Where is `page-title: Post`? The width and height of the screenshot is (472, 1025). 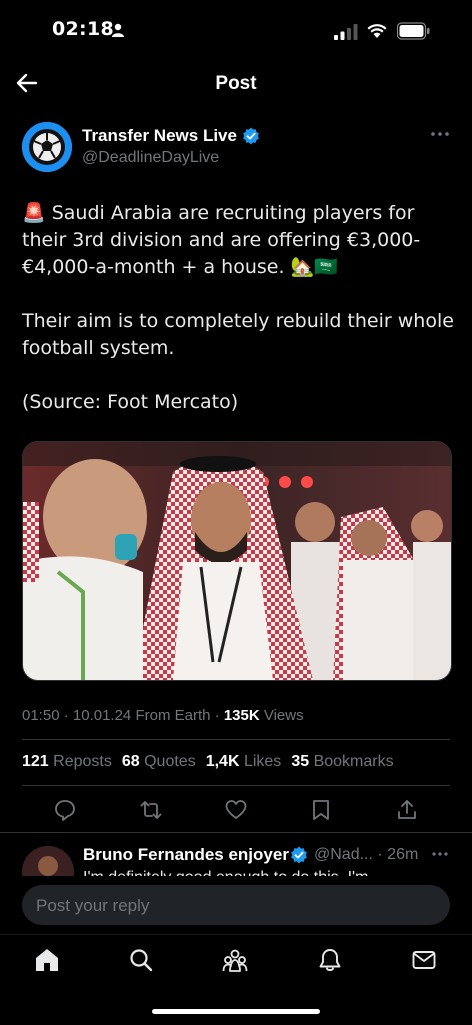 page-title: Post is located at coordinates (236, 83).